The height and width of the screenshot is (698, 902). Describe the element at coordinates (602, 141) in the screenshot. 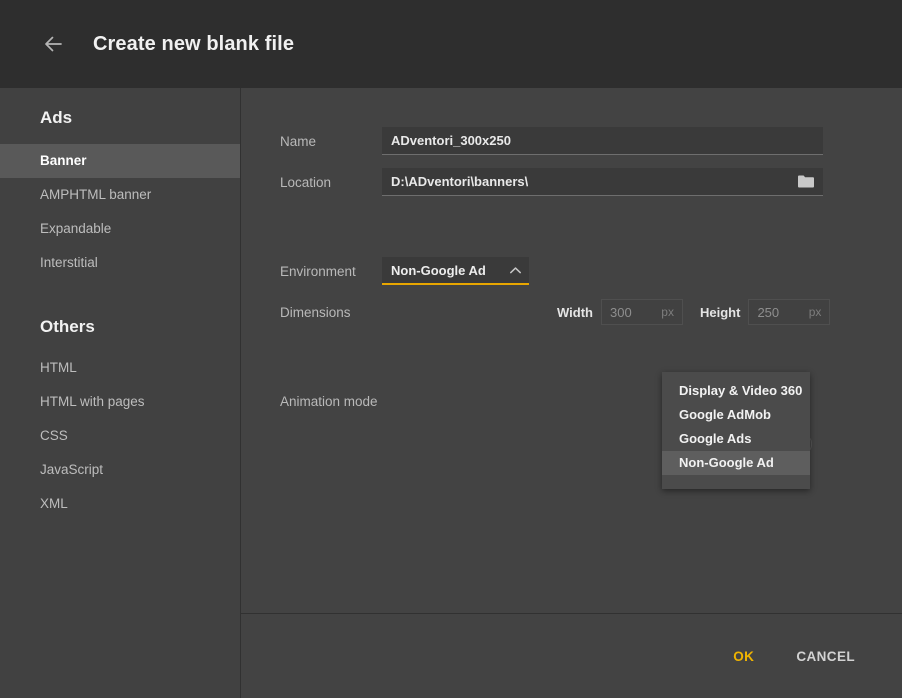

I see `name-input: ADventori_300x250` at that location.